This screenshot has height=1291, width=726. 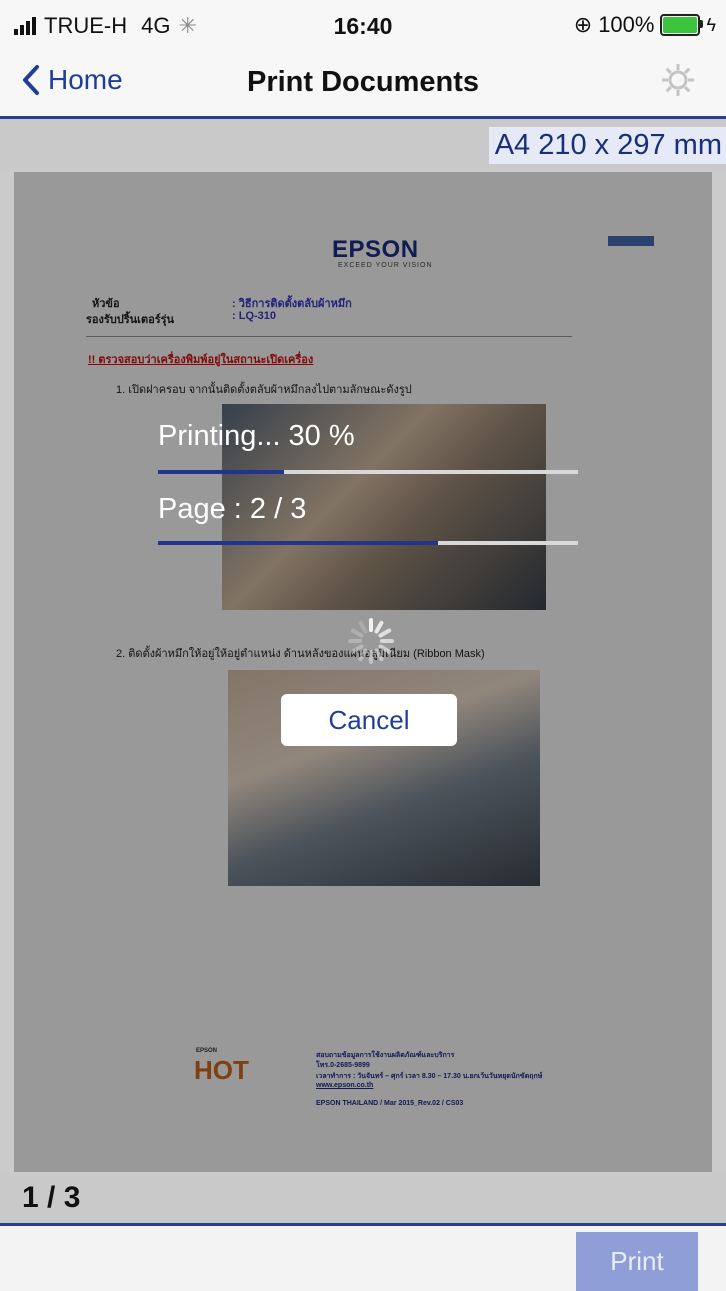 I want to click on status-right: ⊕ 100% ϟ, so click(x=645, y=25).